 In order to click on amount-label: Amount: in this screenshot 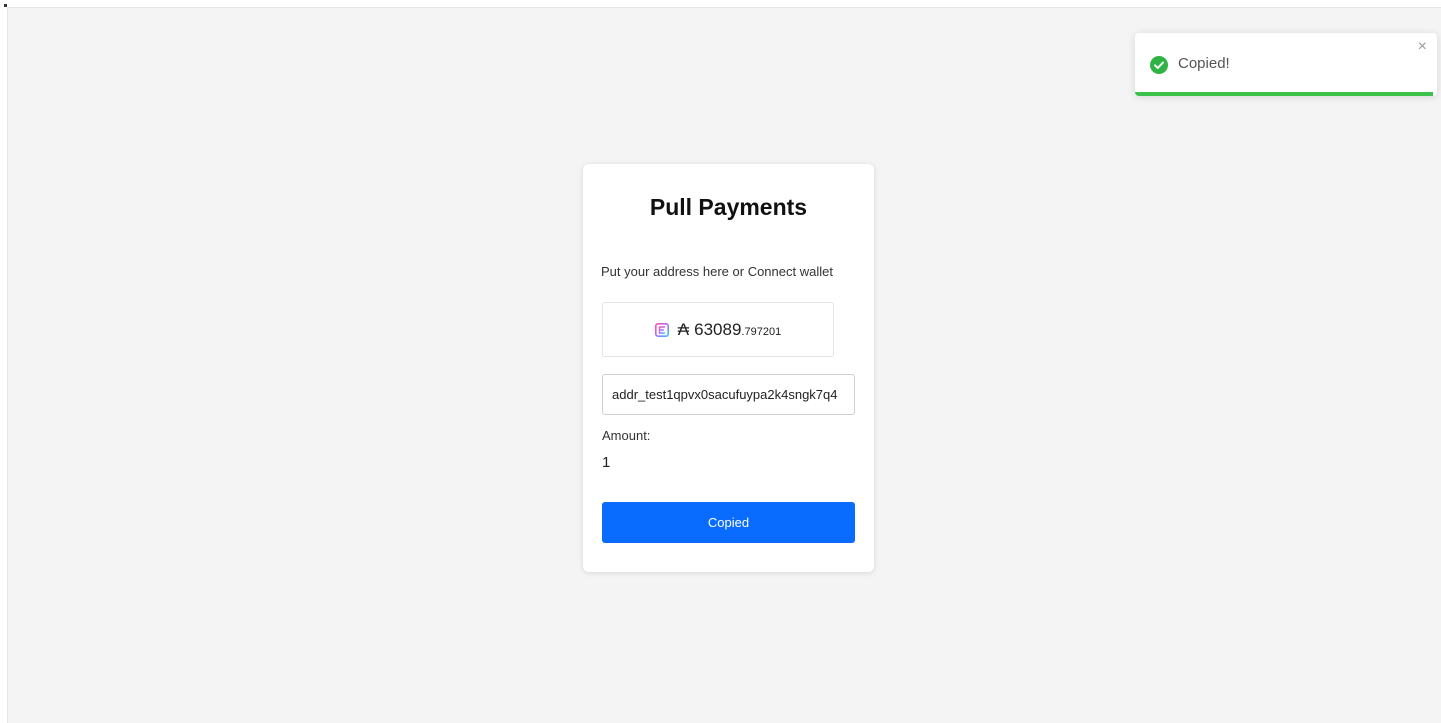, I will do `click(626, 435)`.